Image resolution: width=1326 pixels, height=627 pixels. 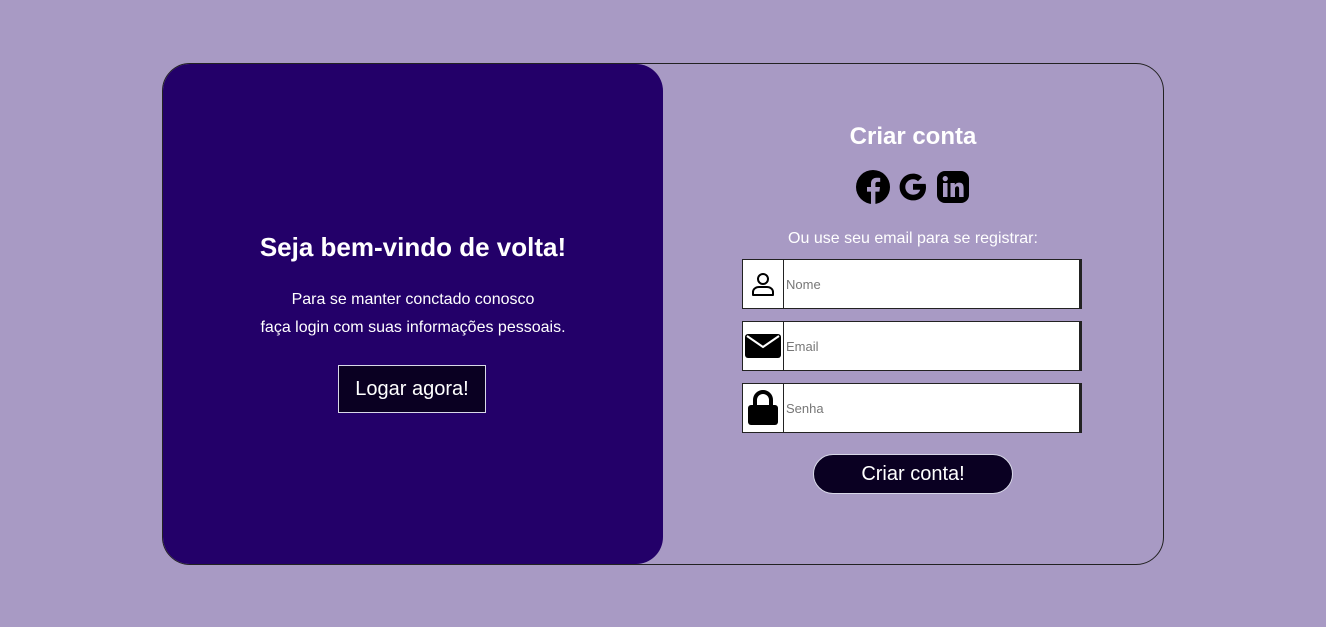 I want to click on password-input, so click(x=931, y=408).